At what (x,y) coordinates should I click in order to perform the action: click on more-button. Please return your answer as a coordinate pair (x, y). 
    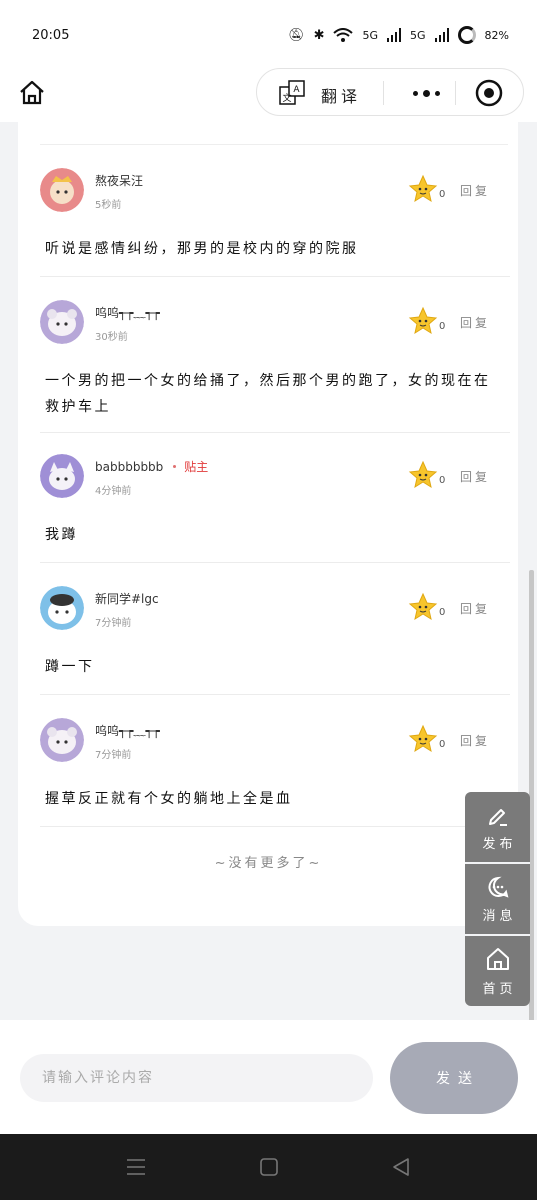
    Looking at the image, I should click on (426, 93).